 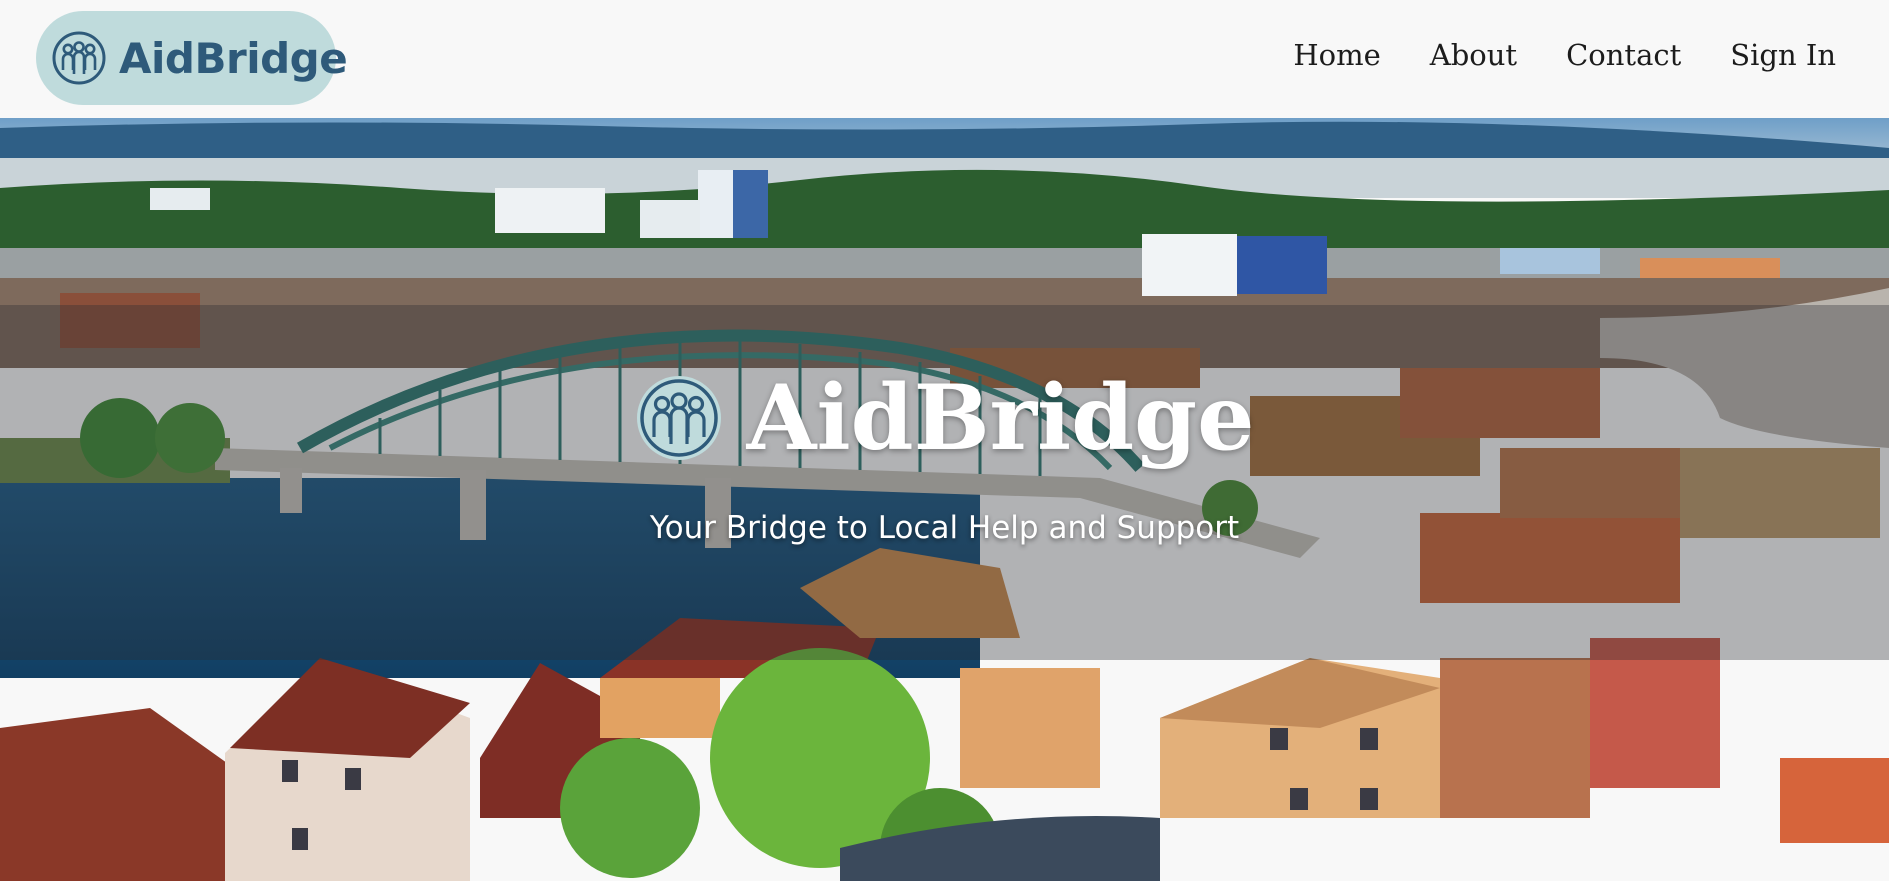 I want to click on hero-title: AidBridge, so click(x=1000, y=418).